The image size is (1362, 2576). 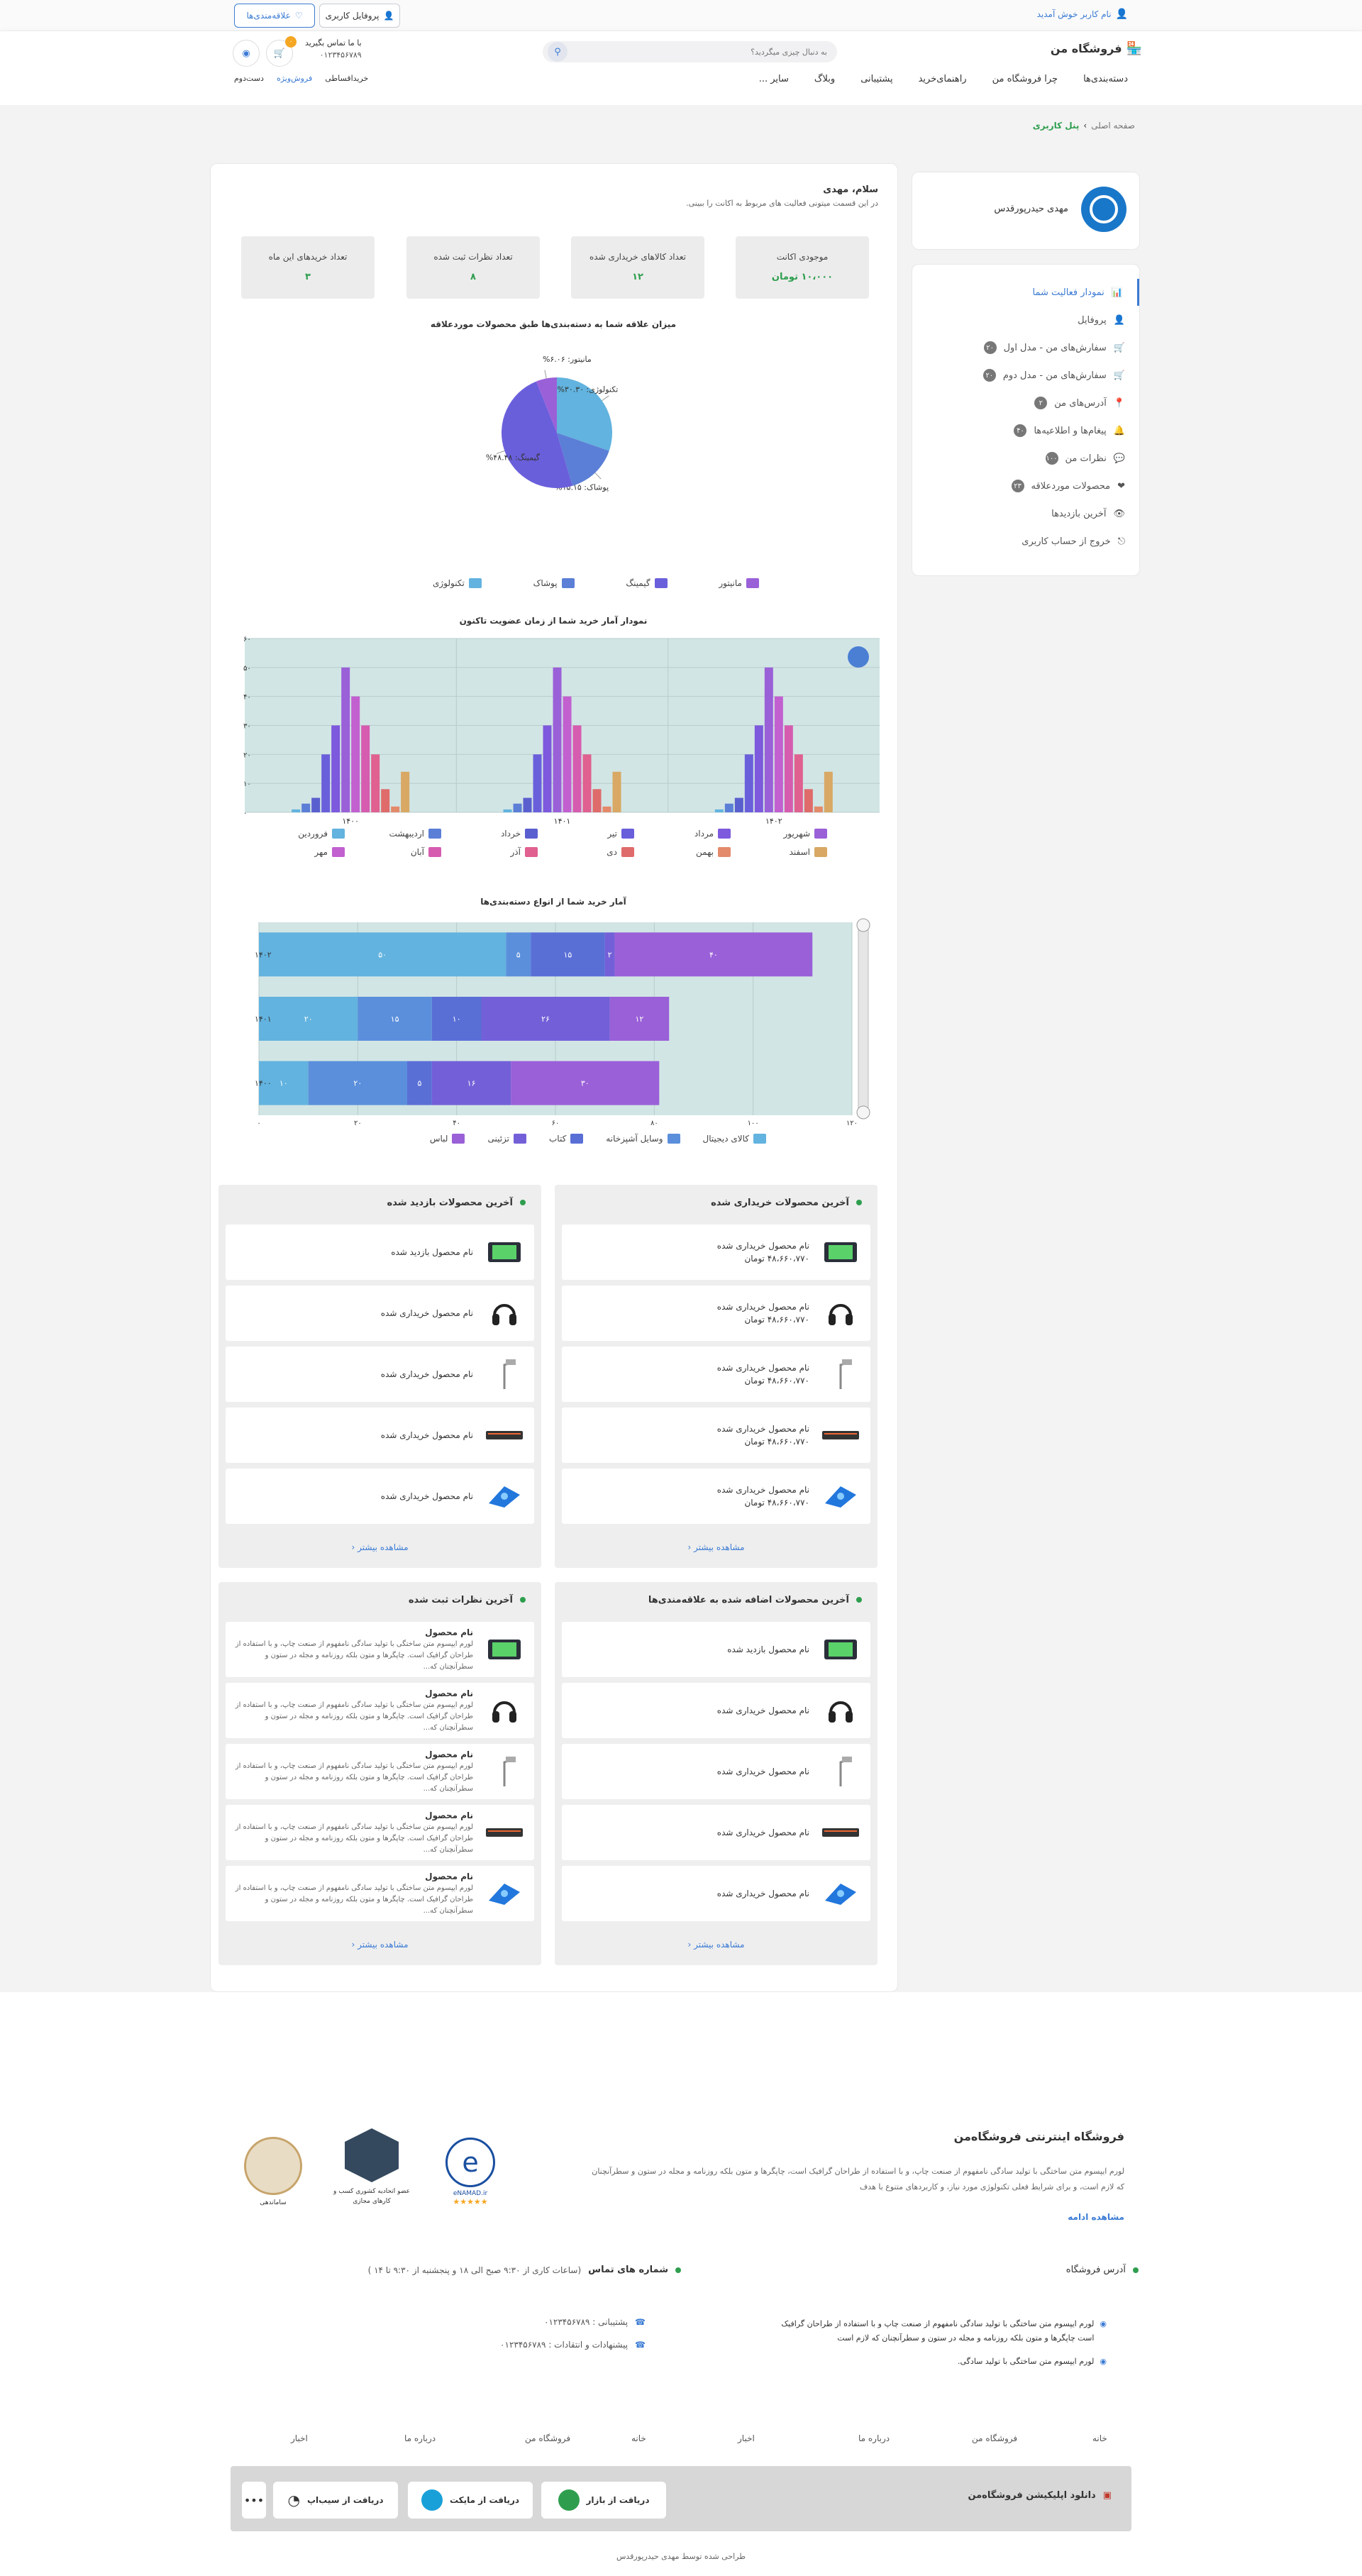 What do you see at coordinates (489, 834) in the screenshot?
I see `column-legend-item: خرداد` at bounding box center [489, 834].